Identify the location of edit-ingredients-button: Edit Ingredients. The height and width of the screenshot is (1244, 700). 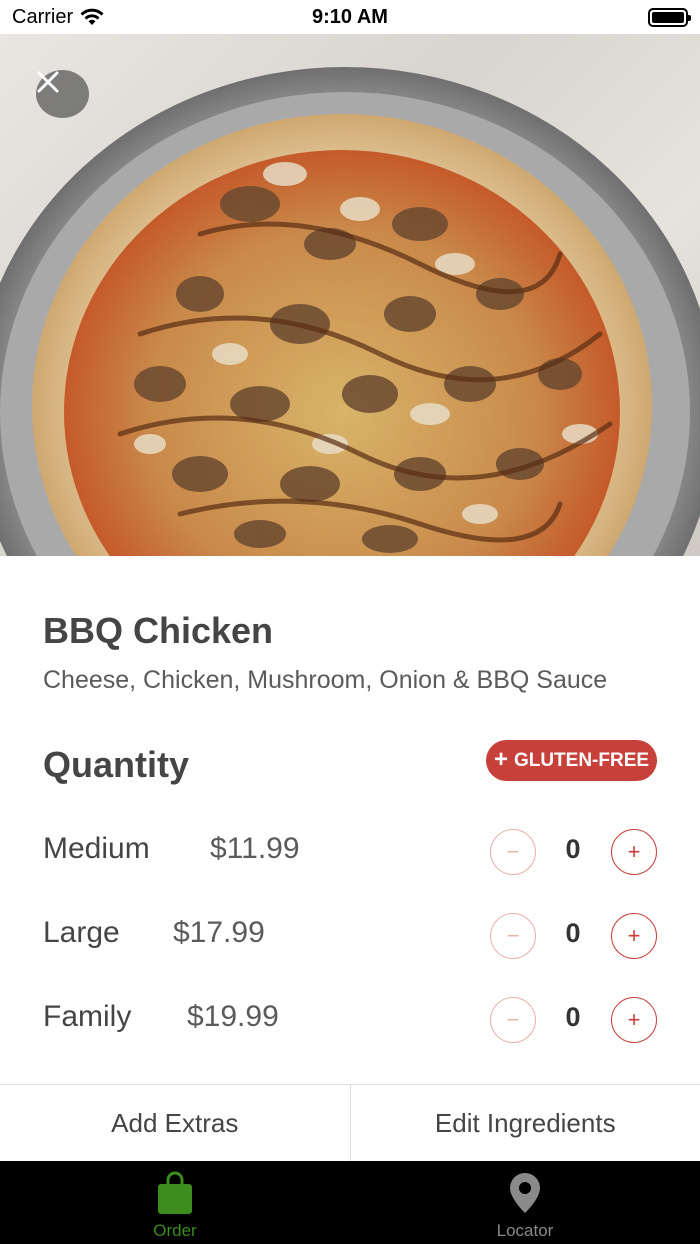
(524, 1123).